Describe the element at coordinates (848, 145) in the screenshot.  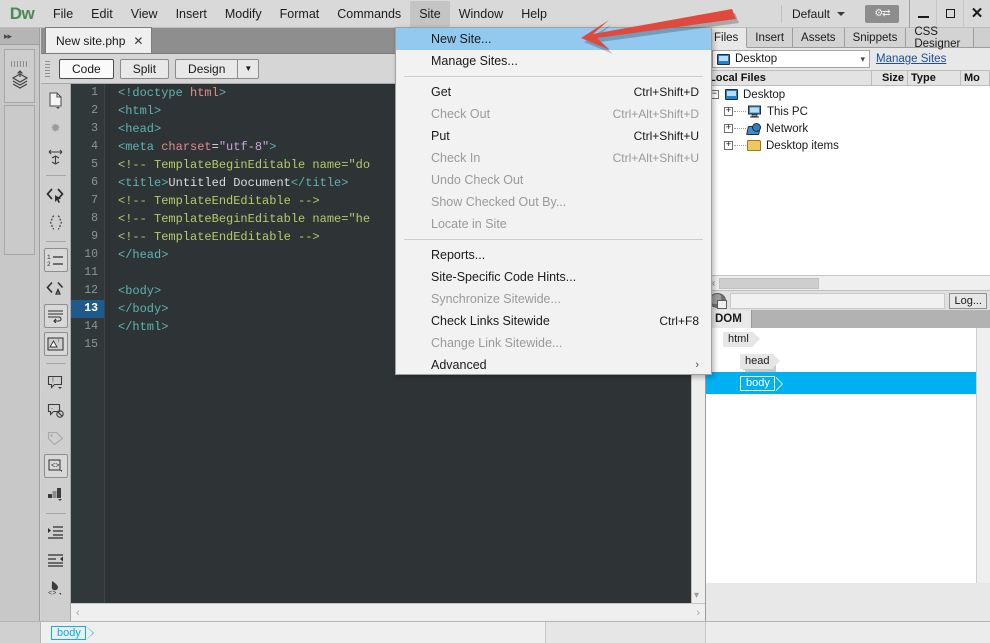
I see `file-row-desktop-items: + Desktop items` at that location.